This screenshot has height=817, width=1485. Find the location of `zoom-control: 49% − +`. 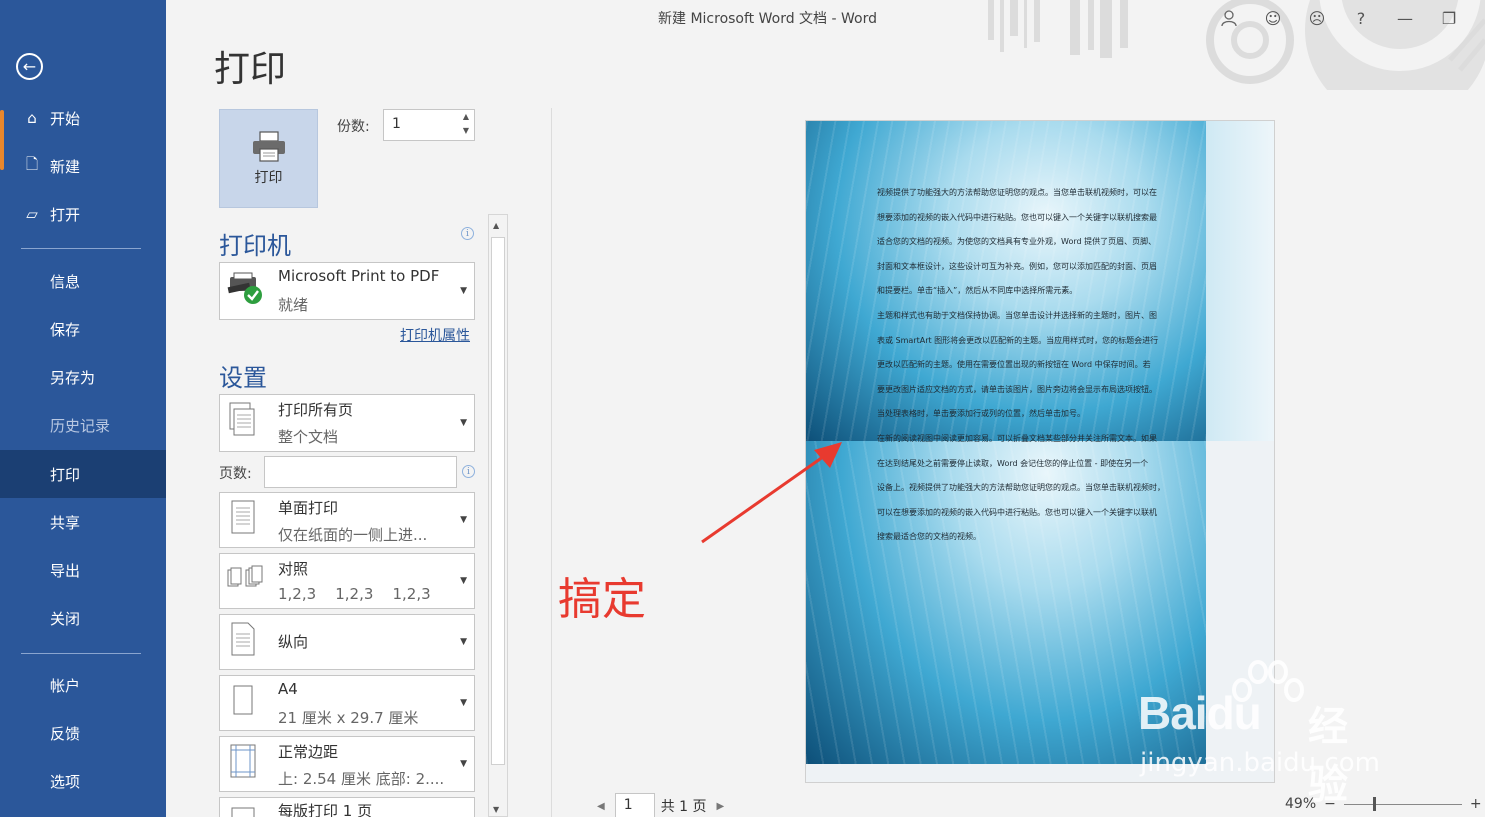

zoom-control: 49% − + is located at coordinates (1383, 804).